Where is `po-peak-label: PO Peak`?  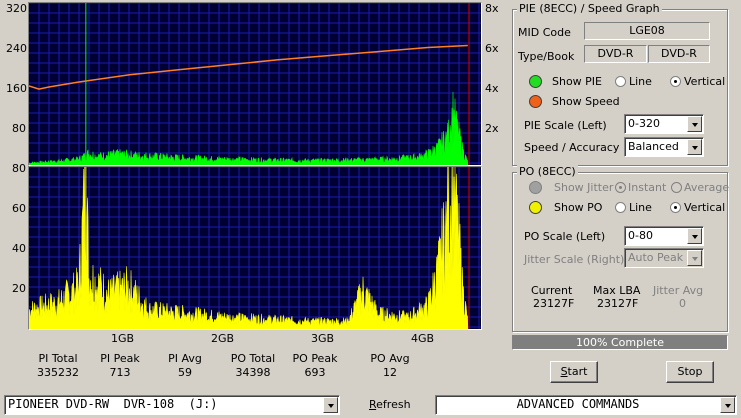 po-peak-label: PO Peak is located at coordinates (315, 358).